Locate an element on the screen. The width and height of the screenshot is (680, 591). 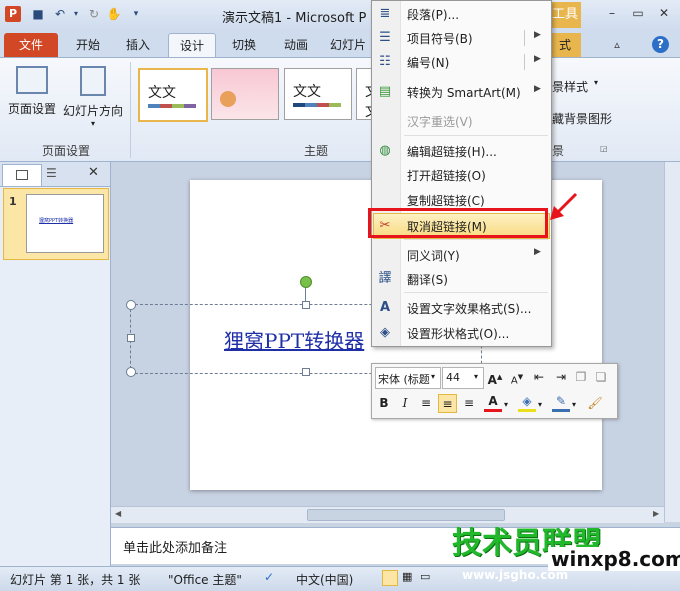
menu-item-label: 打开超链接(O) is located at coordinates (446, 176).